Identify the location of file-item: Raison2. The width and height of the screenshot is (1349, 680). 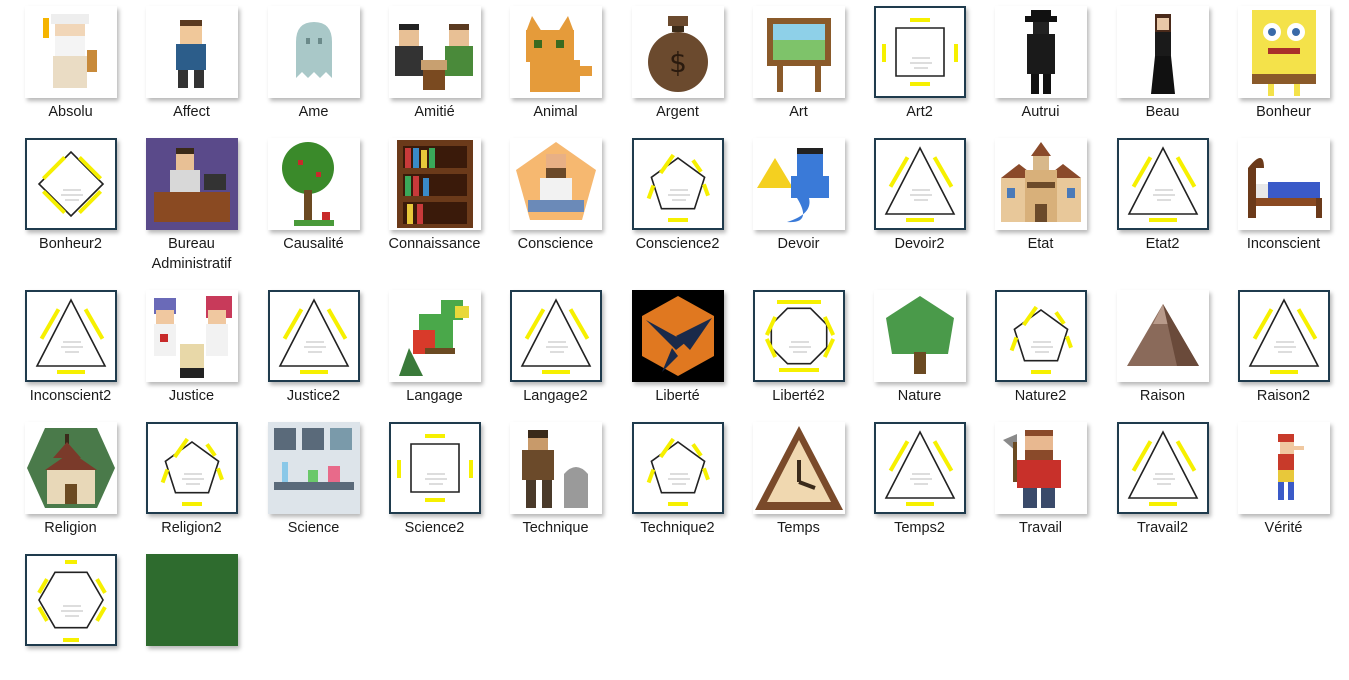
(1283, 350).